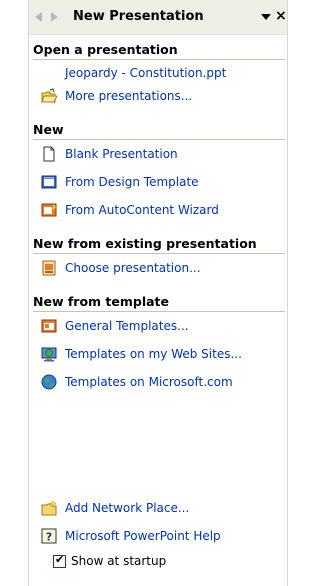 This screenshot has height=586, width=320. Describe the element at coordinates (132, 182) in the screenshot. I see `design-template-label: From Design Template` at that location.